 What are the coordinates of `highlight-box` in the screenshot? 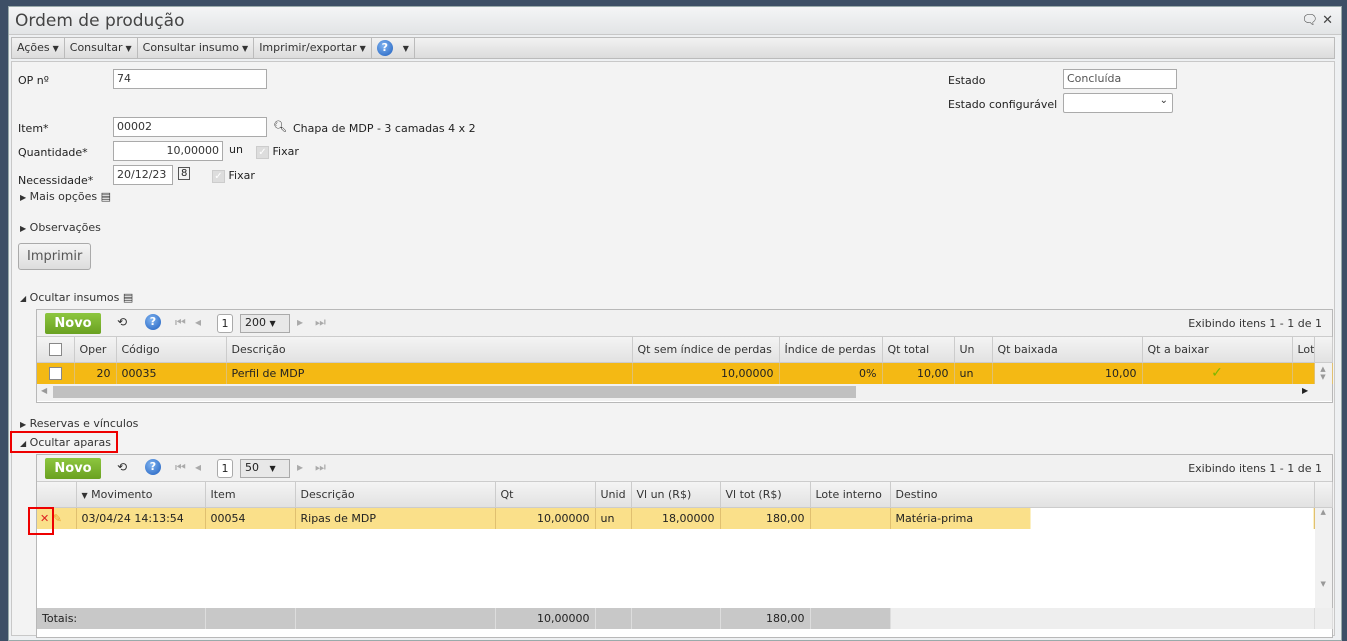 It's located at (64, 442).